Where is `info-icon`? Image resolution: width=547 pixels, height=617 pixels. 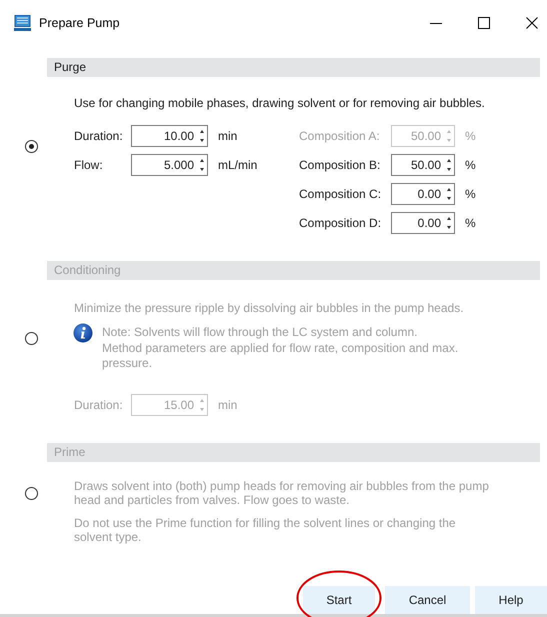 info-icon is located at coordinates (83, 333).